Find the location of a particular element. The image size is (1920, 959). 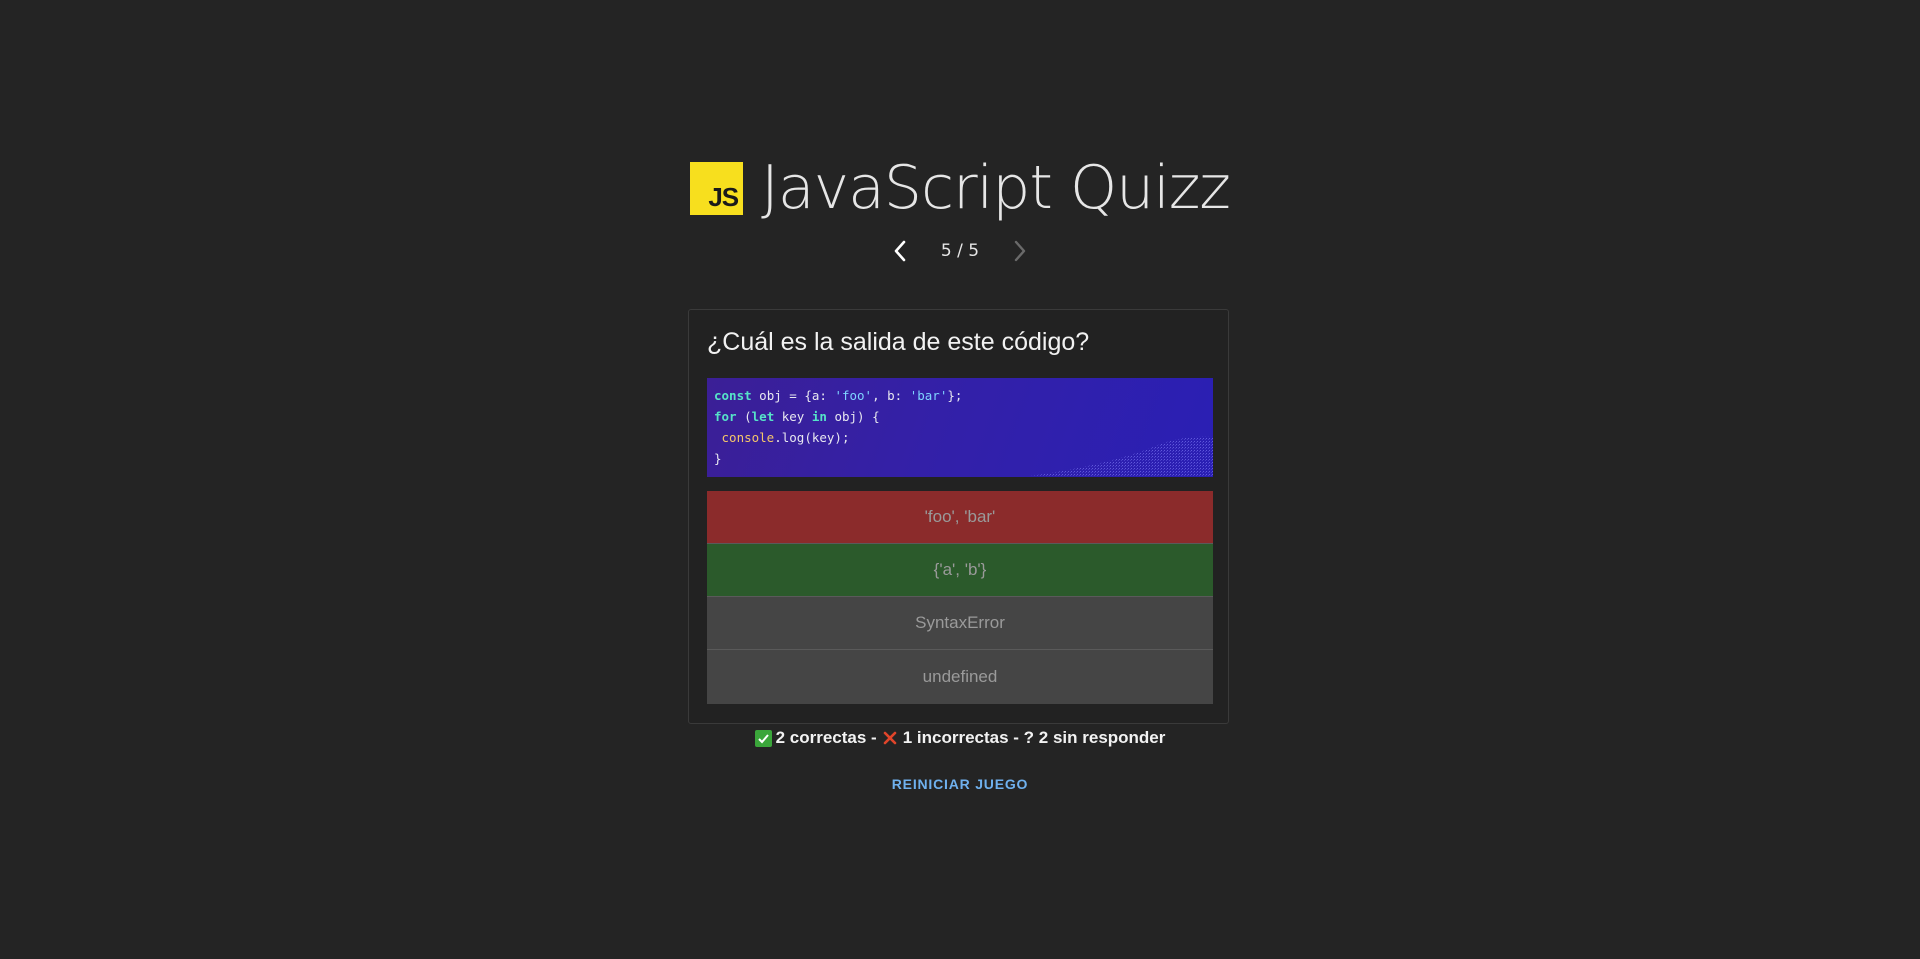

js-logo: JS is located at coordinates (717, 188).